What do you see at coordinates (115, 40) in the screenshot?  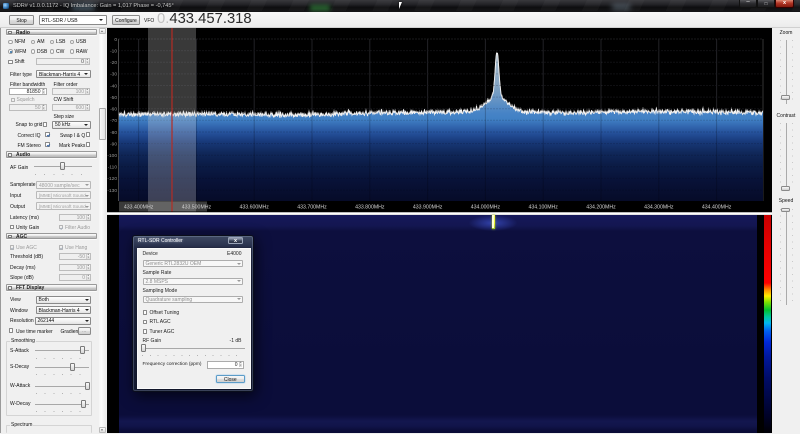 I see `svg-text: 0` at bounding box center [115, 40].